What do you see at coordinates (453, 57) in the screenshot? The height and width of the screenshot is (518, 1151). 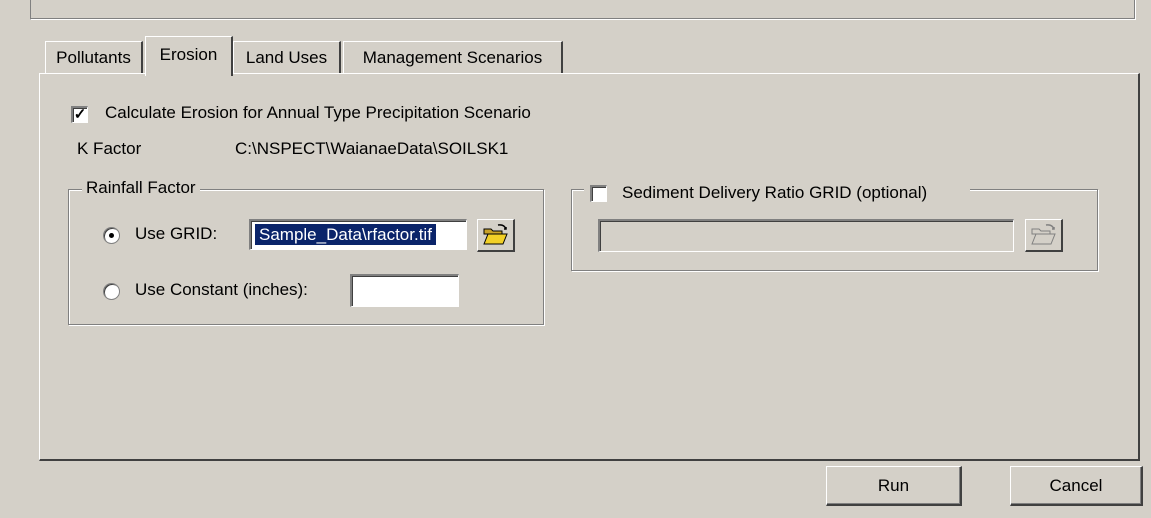 I see `tab-management-scenarios: Management Scenarios` at bounding box center [453, 57].